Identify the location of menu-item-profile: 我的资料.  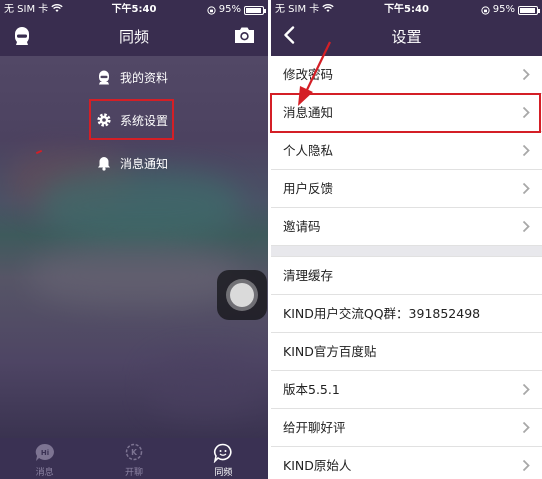
(132, 77).